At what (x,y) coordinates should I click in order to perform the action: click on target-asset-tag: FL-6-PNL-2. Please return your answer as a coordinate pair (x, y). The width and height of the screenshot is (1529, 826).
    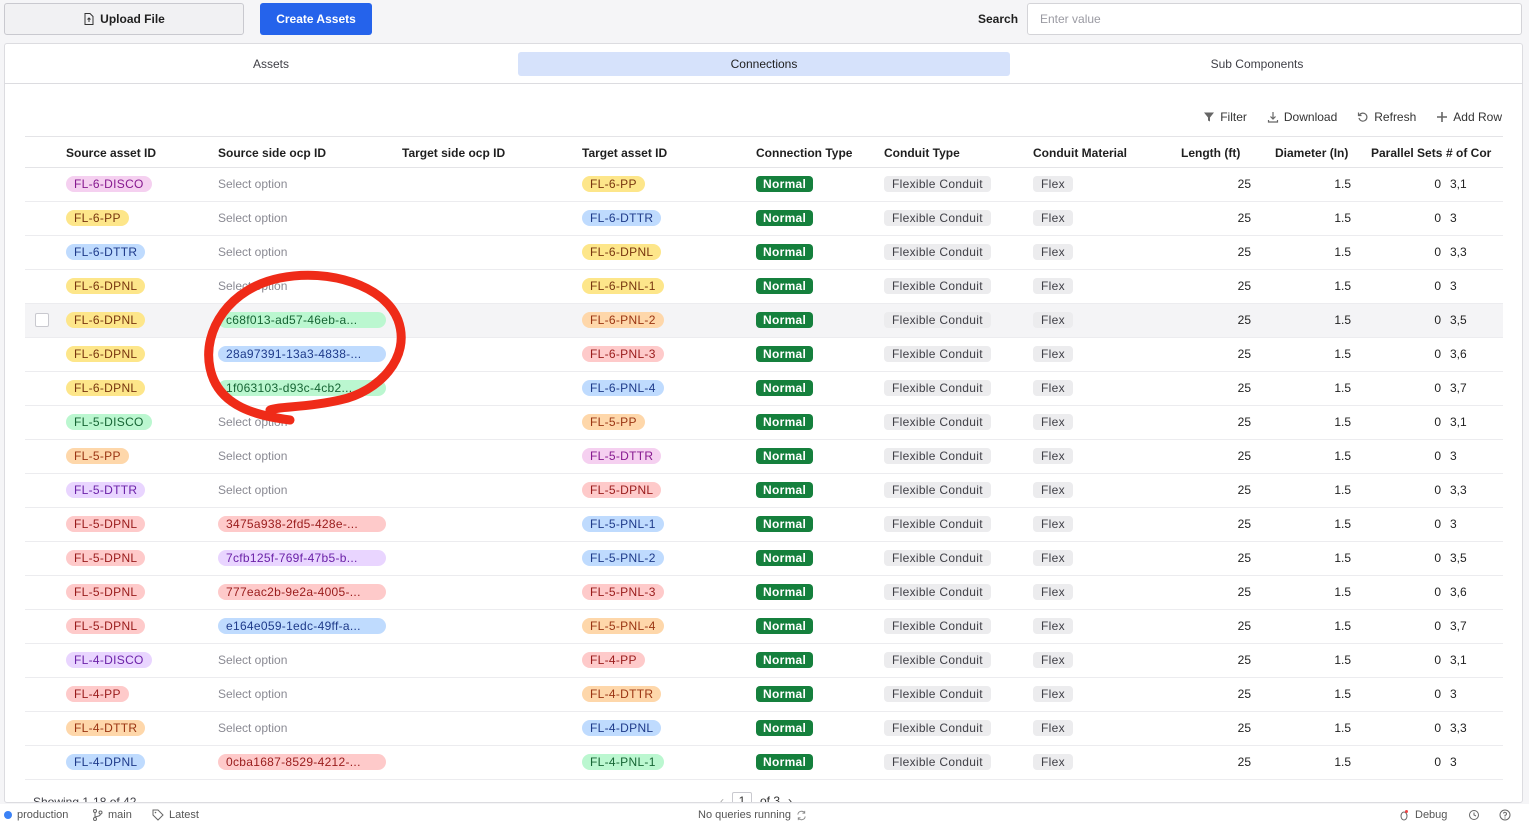
    Looking at the image, I should click on (623, 320).